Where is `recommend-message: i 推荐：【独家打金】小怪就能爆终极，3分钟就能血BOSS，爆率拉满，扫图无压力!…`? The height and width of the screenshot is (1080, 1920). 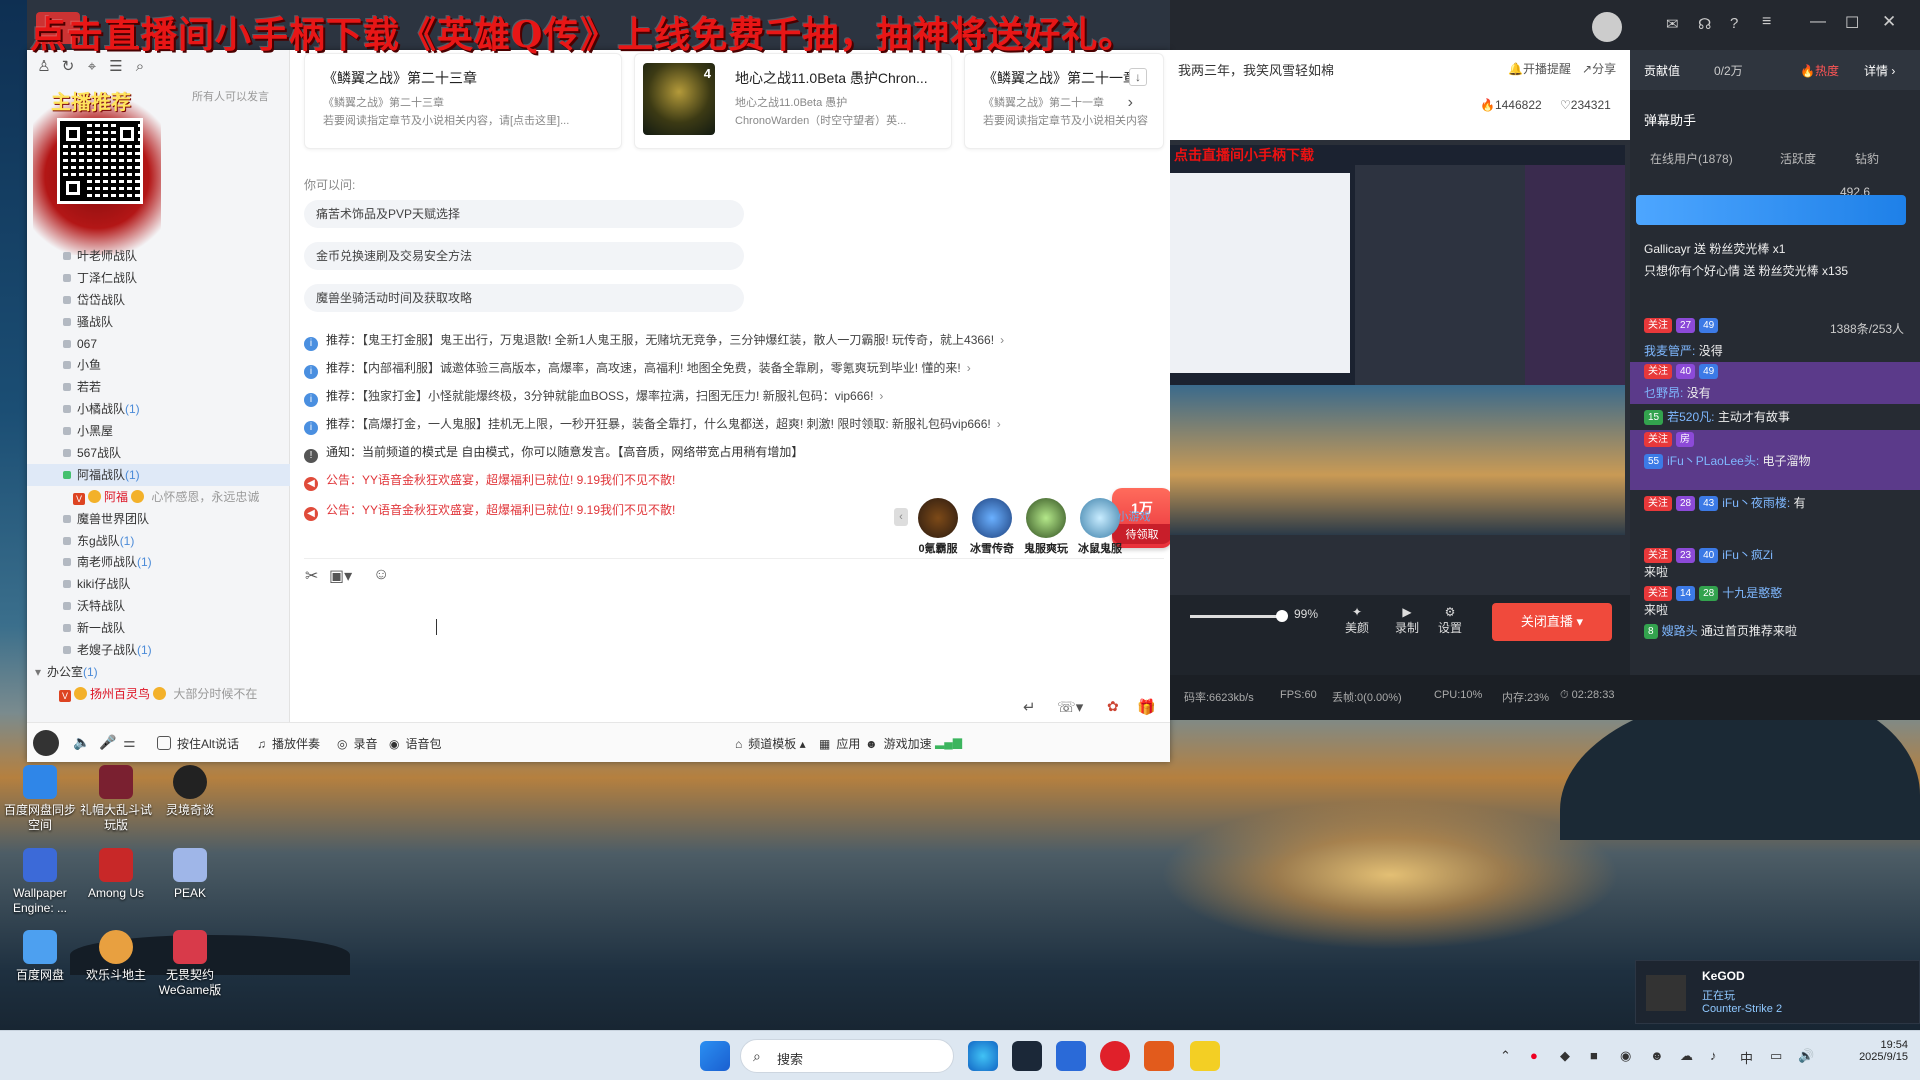
recommend-message: i 推荐：【独家打金】小怪就能爆终极，3分钟就能血BOSS，爆率拉满，扫图无压力!… is located at coordinates (593, 396).